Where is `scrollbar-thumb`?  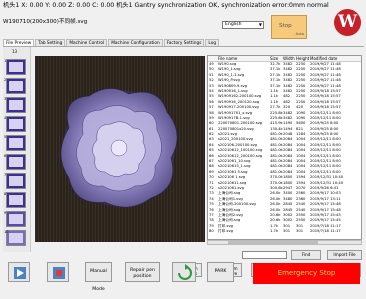 scrollbar-thumb is located at coordinates (273, 242).